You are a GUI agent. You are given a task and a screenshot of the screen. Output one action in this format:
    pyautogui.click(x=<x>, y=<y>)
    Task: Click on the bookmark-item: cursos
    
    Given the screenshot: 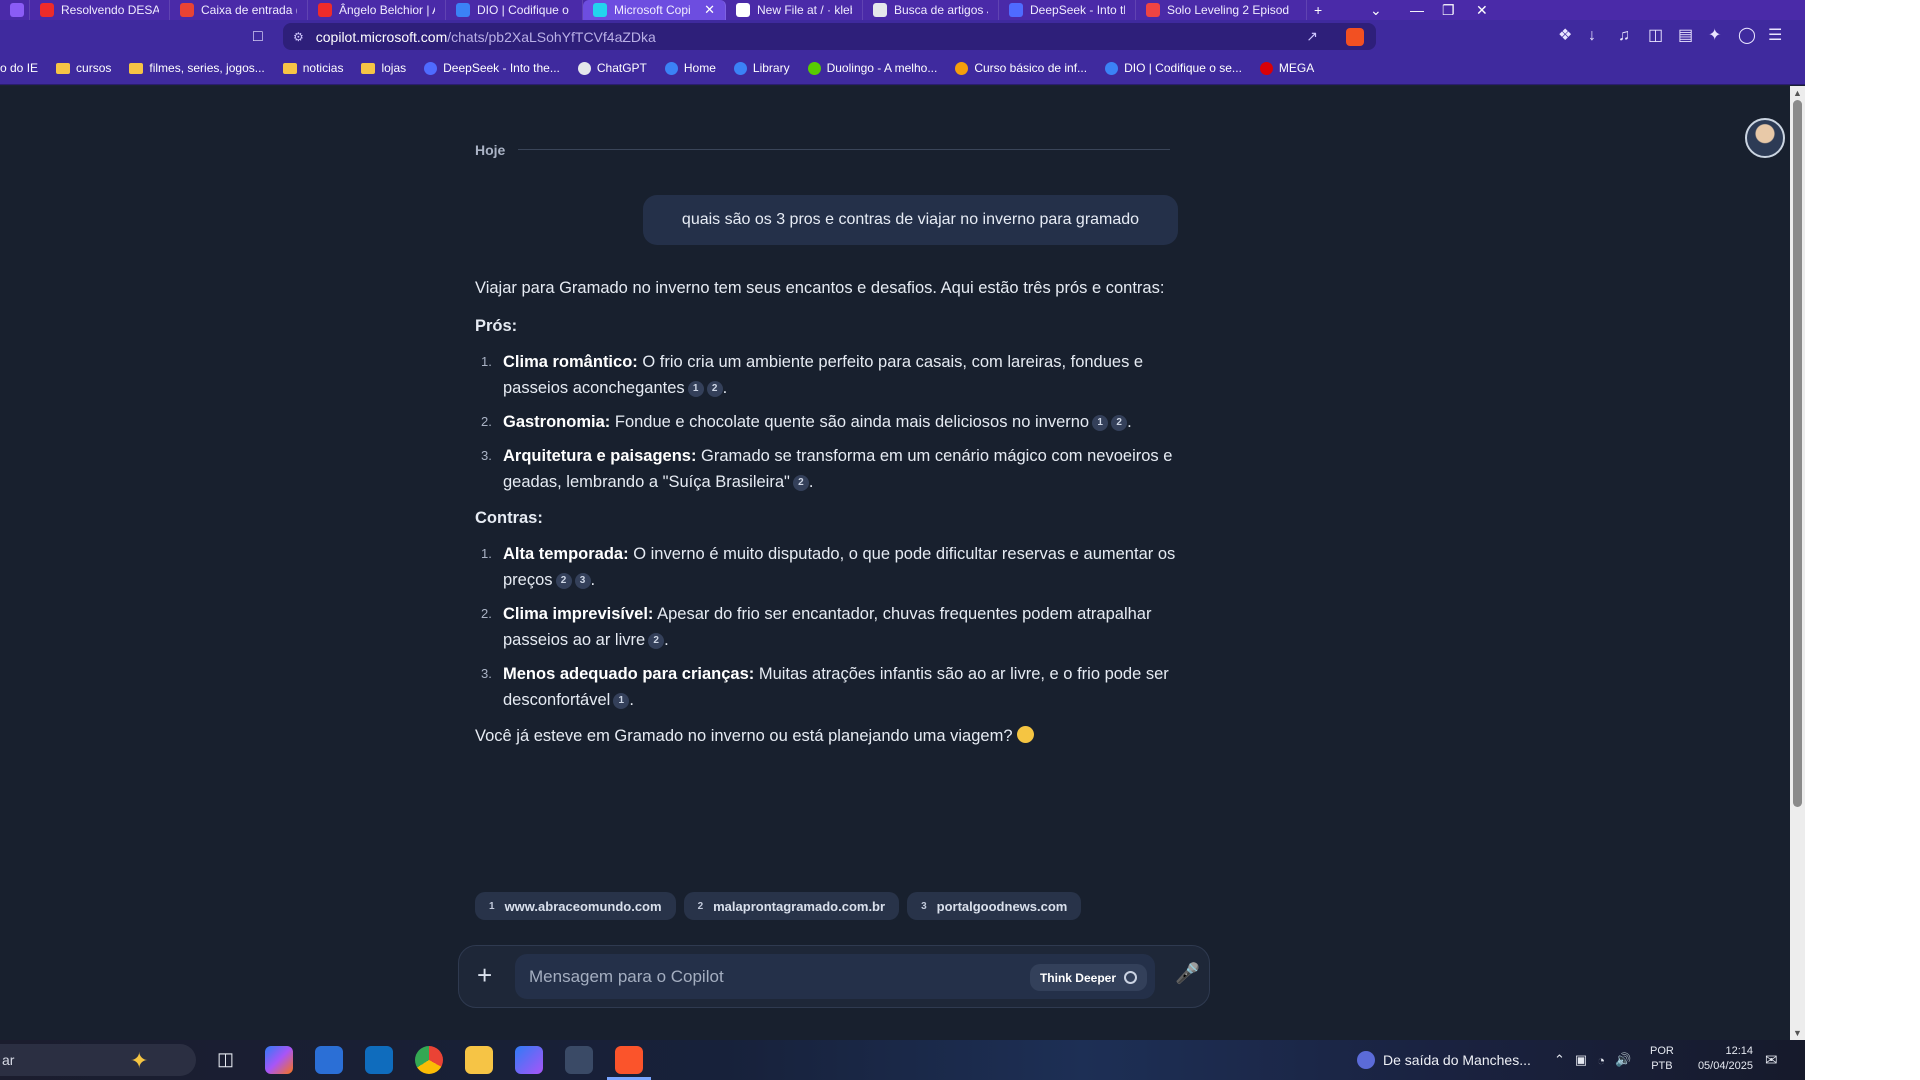 What is the action you would take?
    pyautogui.click(x=83, y=68)
    